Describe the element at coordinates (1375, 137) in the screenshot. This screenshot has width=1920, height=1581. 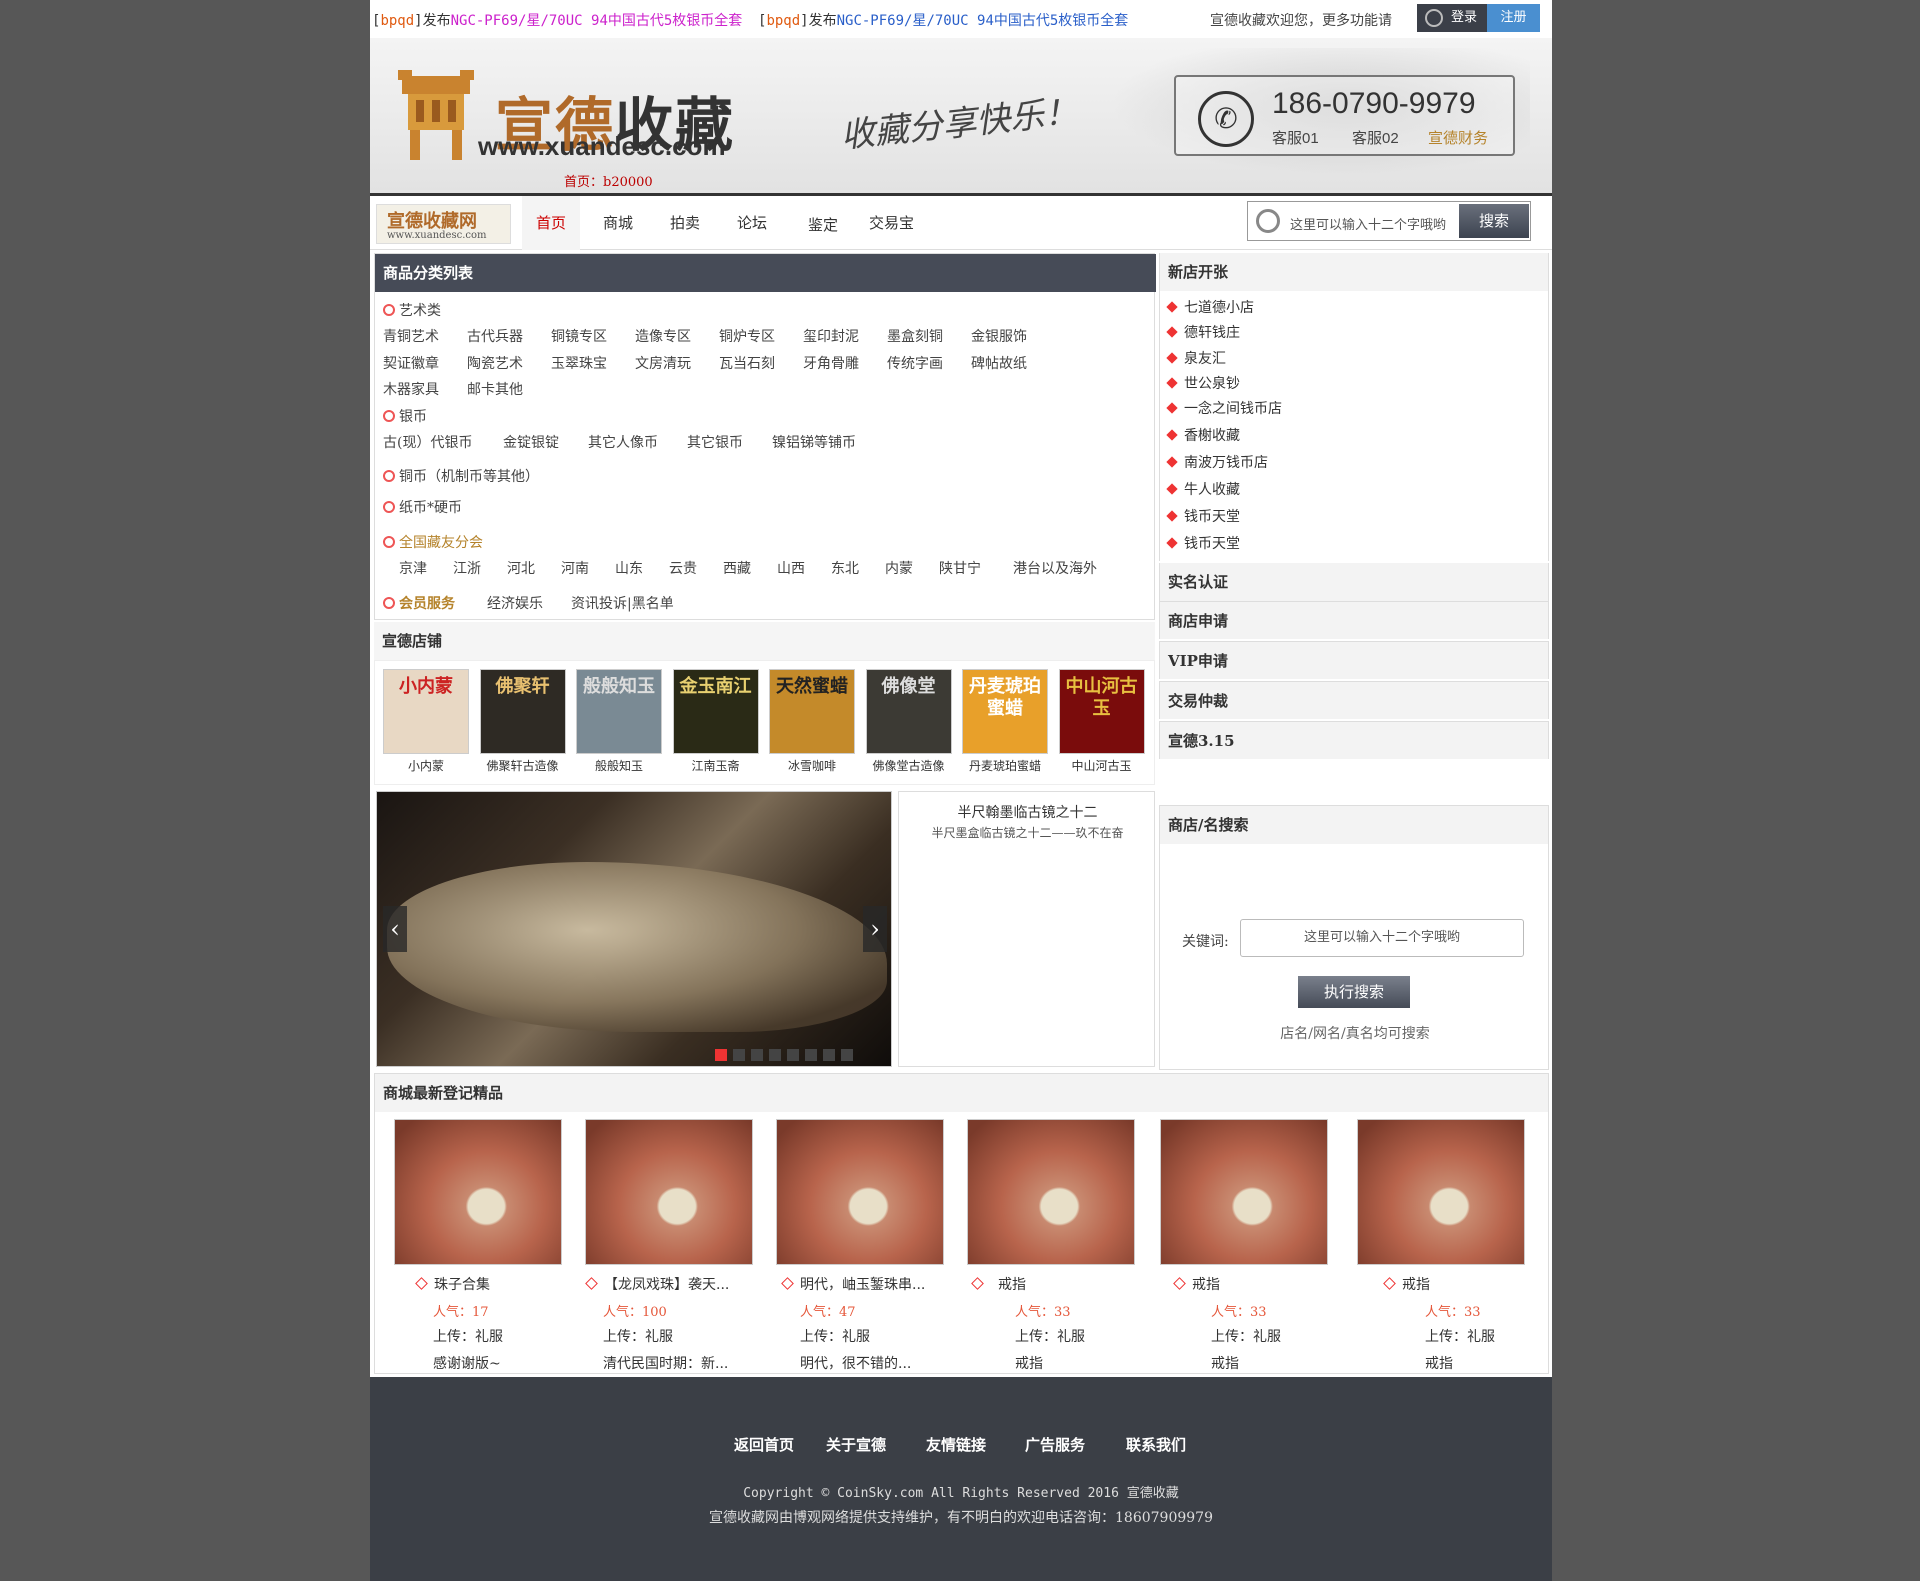
I see `service-link-2: 客服02` at that location.